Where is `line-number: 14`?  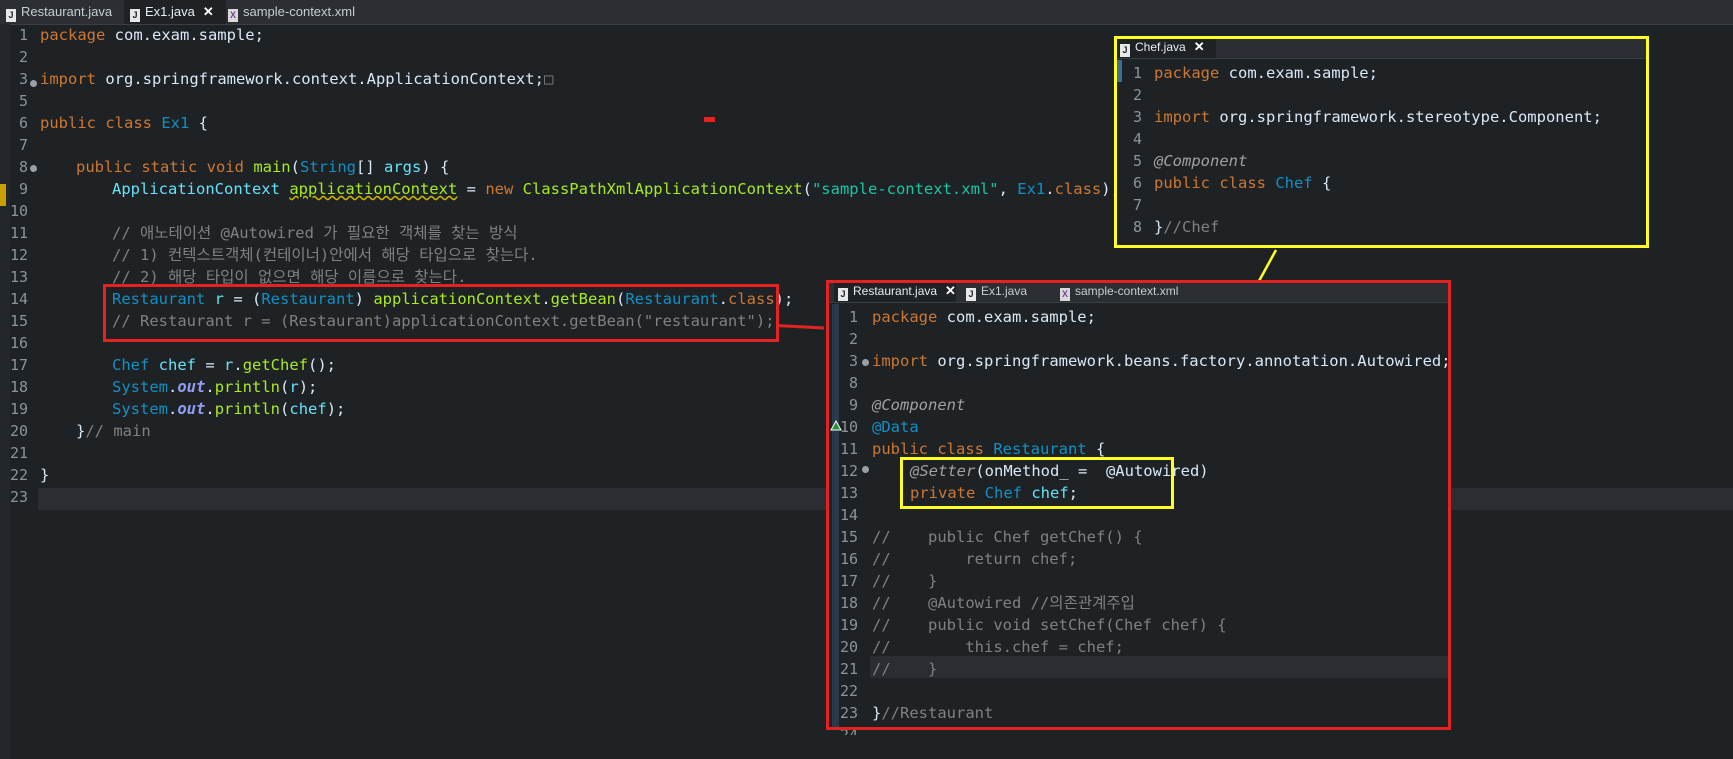 line-number: 14 is located at coordinates (18, 299).